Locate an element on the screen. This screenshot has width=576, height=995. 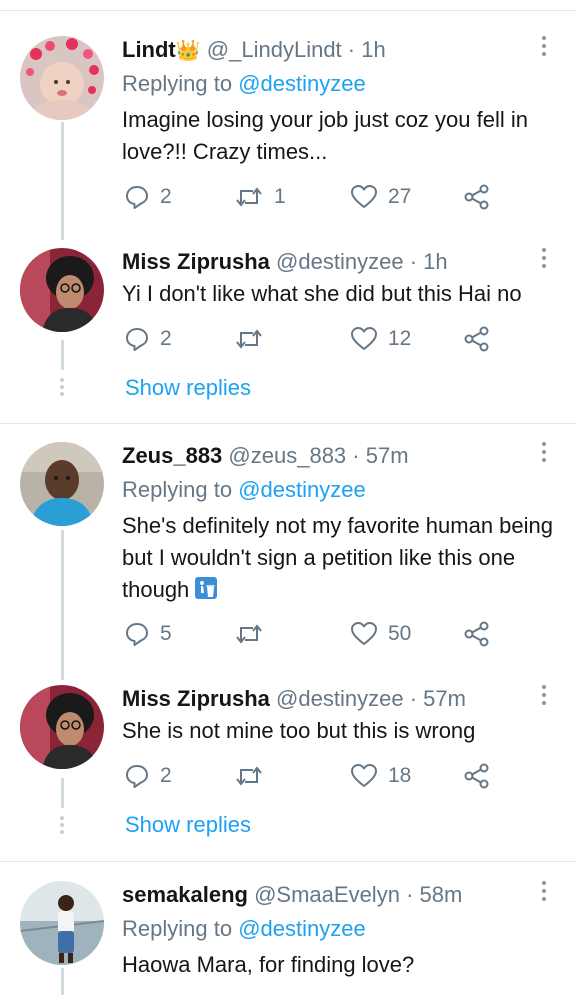
divider is located at coordinates (288, 861).